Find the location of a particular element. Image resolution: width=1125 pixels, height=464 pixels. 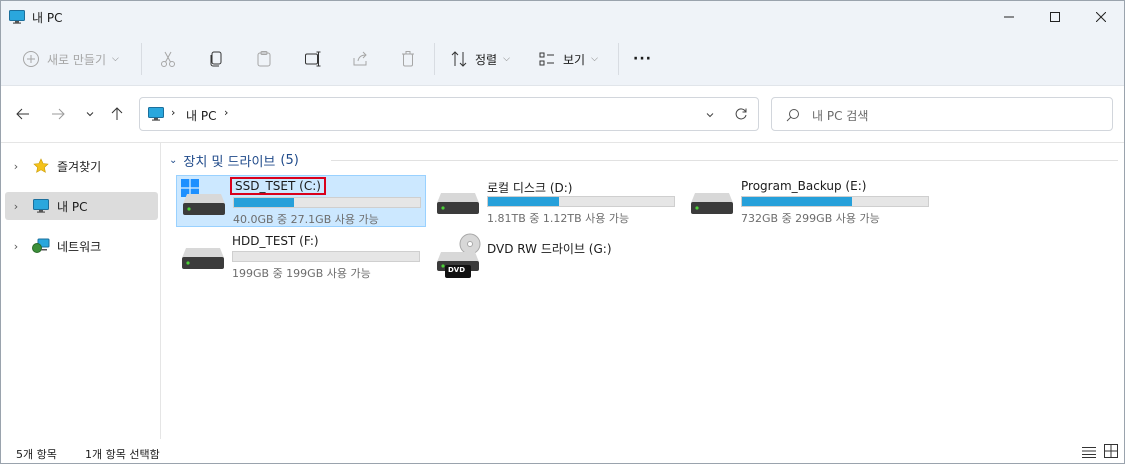

drive-tile-c: SSD_TSET (C:) 40.0GB 중 27.1GB 사용 가능 is located at coordinates (301, 201).